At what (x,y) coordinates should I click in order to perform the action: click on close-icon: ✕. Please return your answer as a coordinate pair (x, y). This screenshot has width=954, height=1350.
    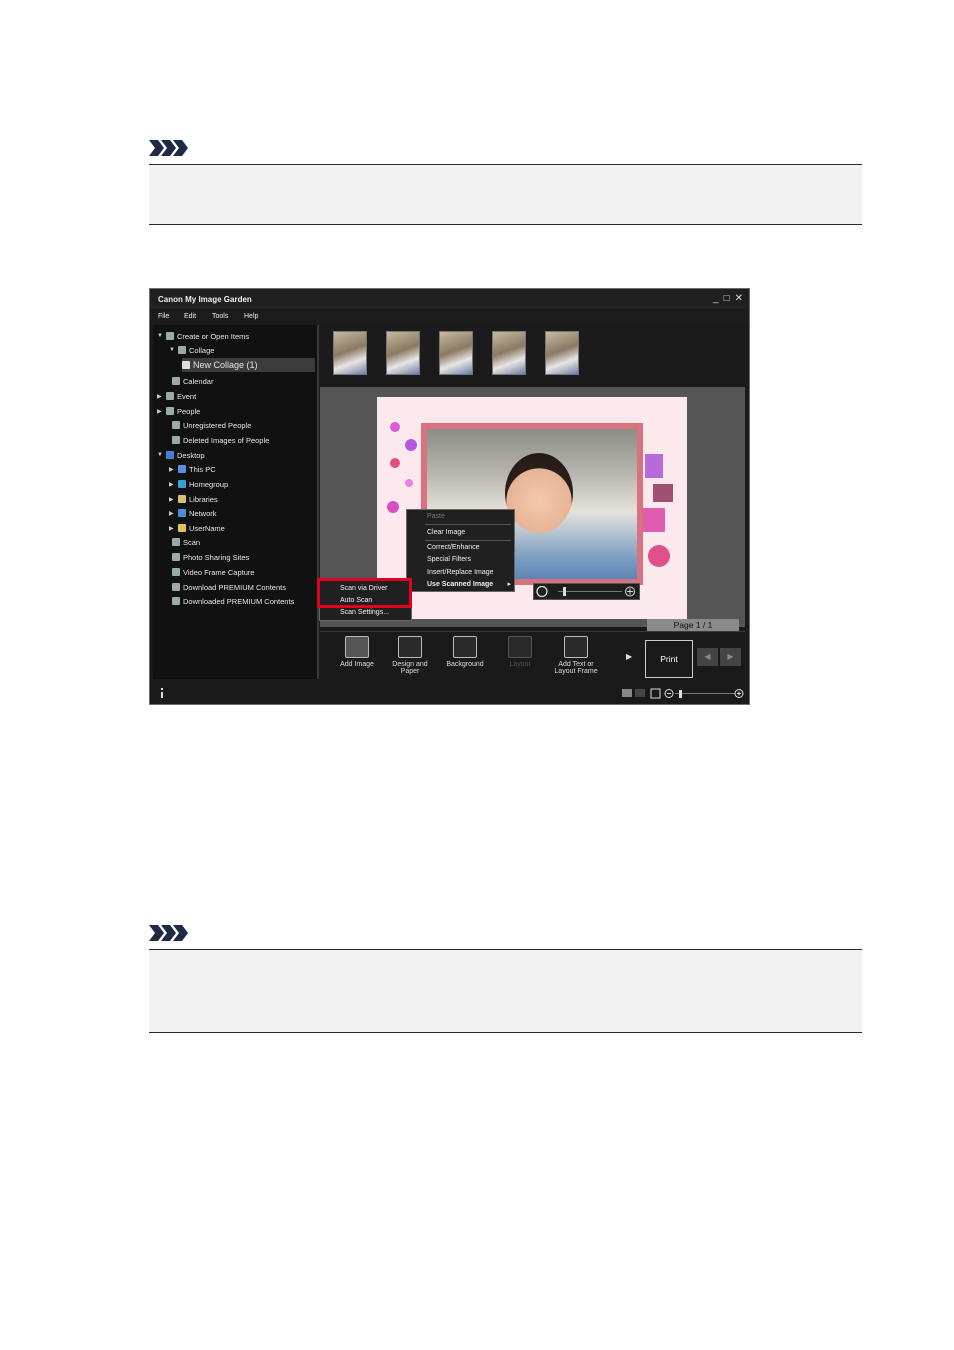
    Looking at the image, I should click on (739, 298).